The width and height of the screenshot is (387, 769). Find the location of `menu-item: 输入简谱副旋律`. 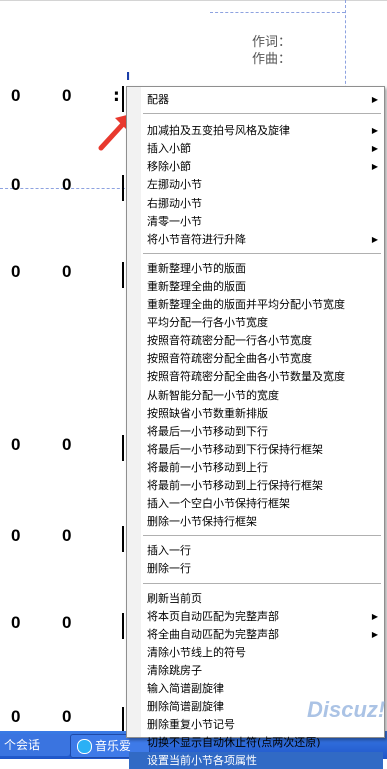

menu-item: 输入简谱副旋律 is located at coordinates (256, 688).